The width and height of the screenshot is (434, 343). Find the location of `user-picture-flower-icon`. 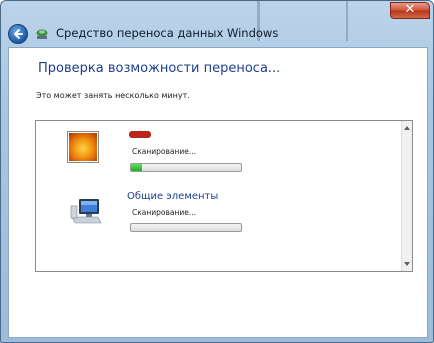

user-picture-flower-icon is located at coordinates (83, 147).